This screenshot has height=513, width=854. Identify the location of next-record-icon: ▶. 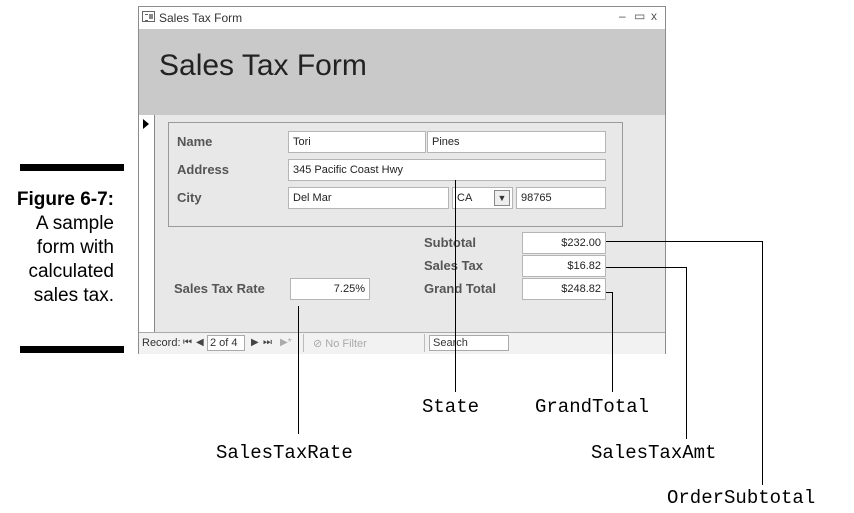
(255, 342).